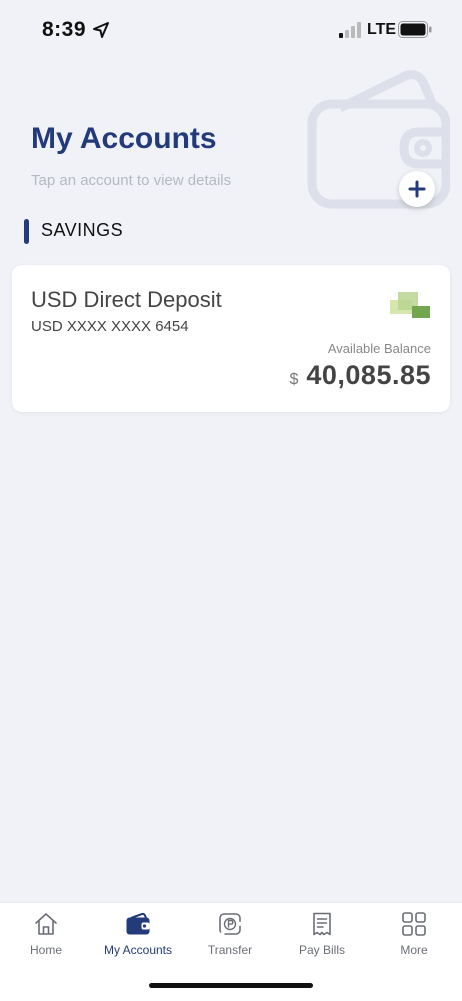  I want to click on balance-label: Available Balance, so click(379, 348).